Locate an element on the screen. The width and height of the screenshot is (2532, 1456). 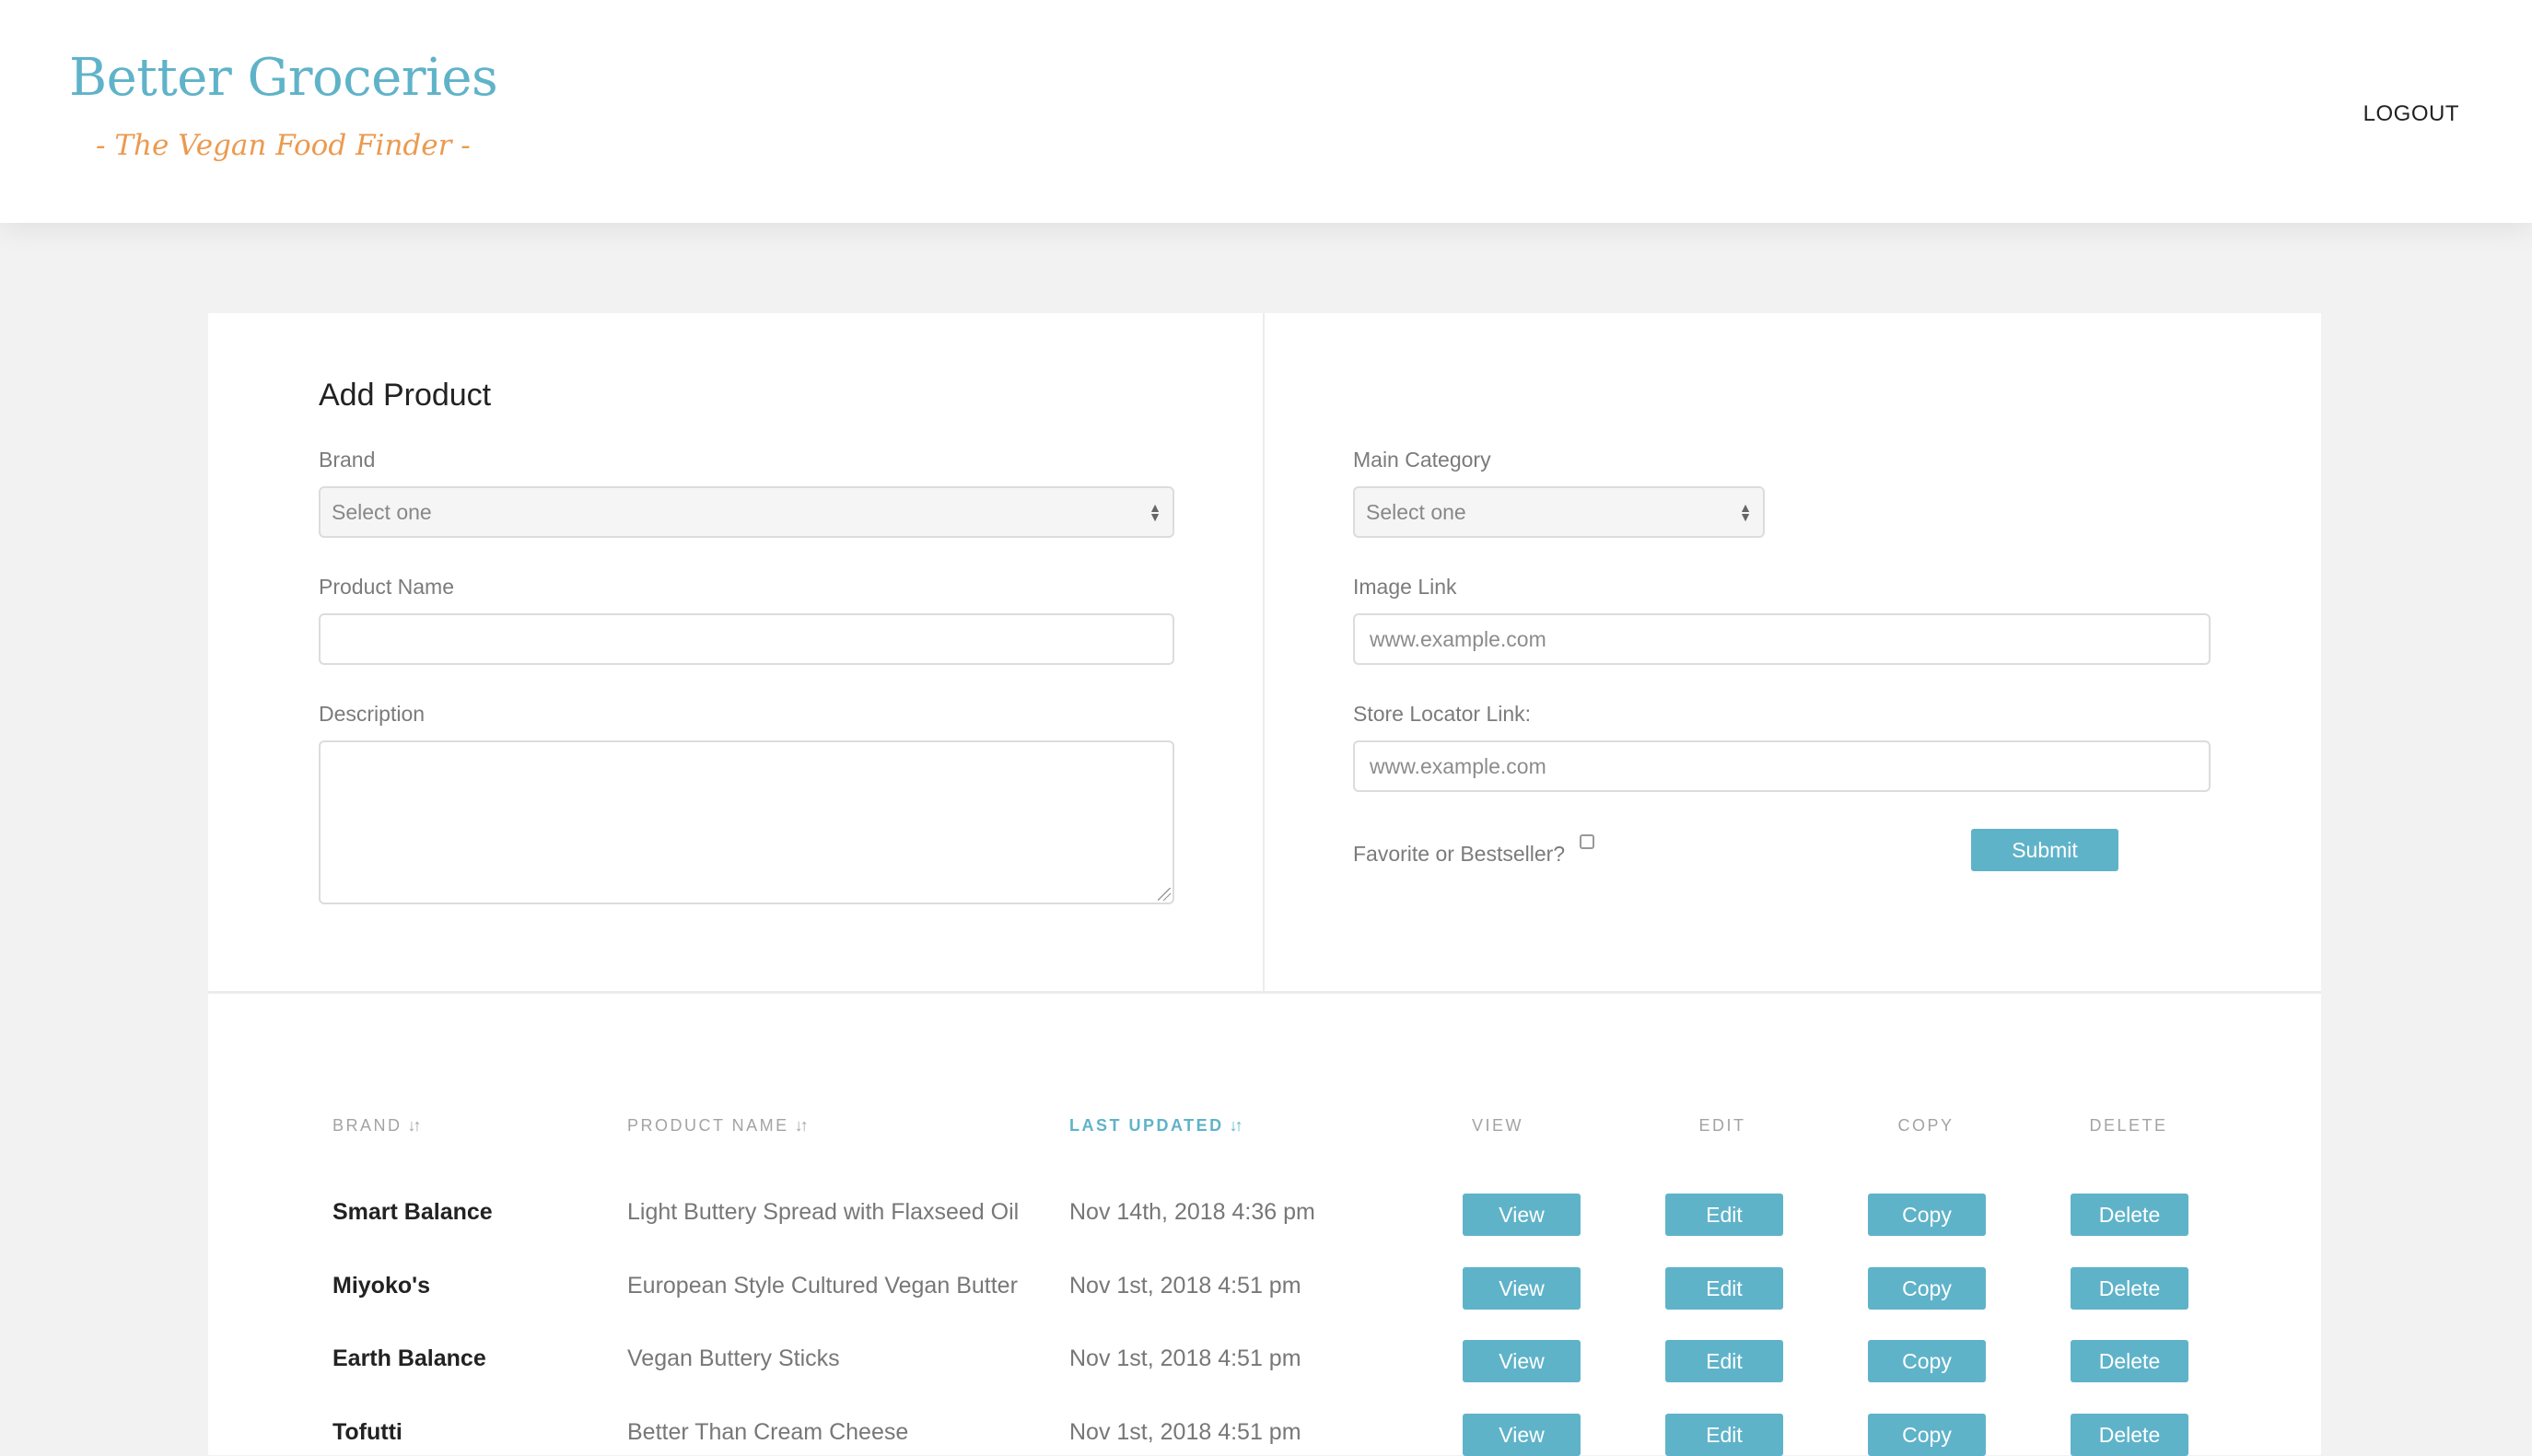
site-tagline: - The Vegan Food Finder - is located at coordinates (284, 145).